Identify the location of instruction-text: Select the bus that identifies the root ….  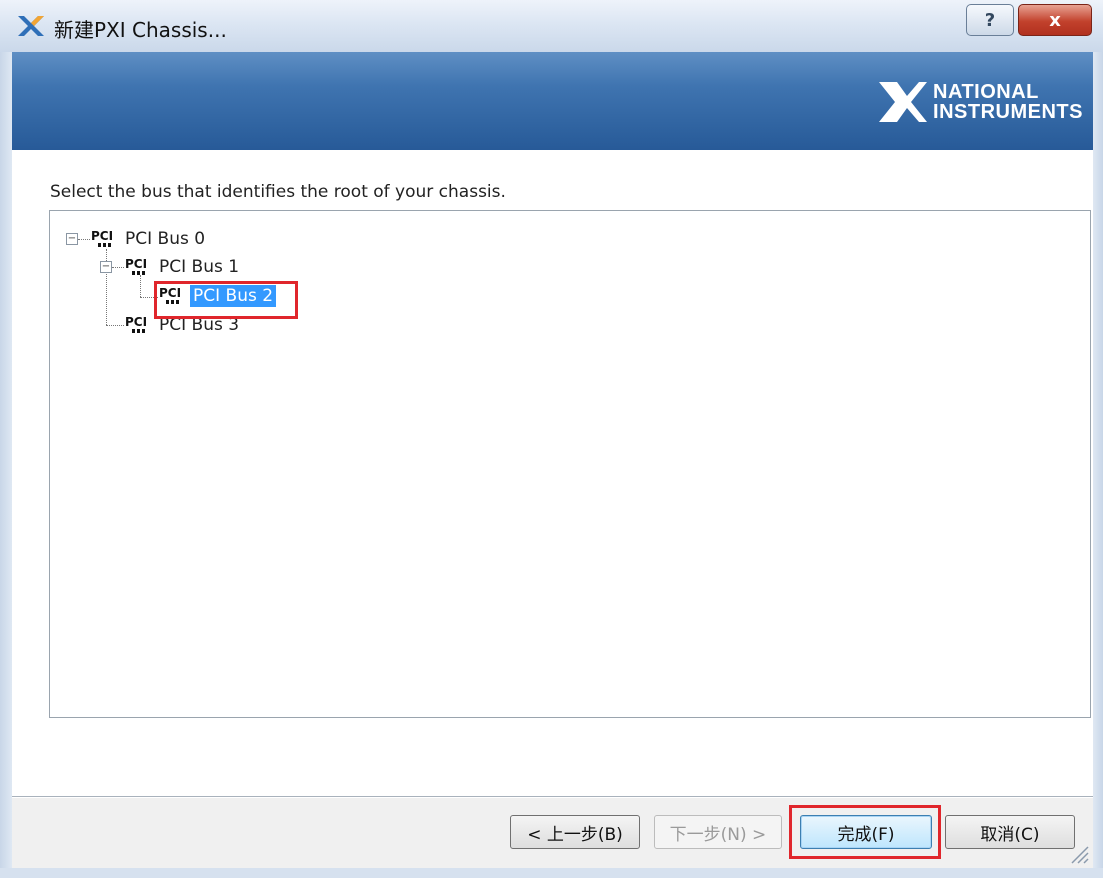
(278, 192).